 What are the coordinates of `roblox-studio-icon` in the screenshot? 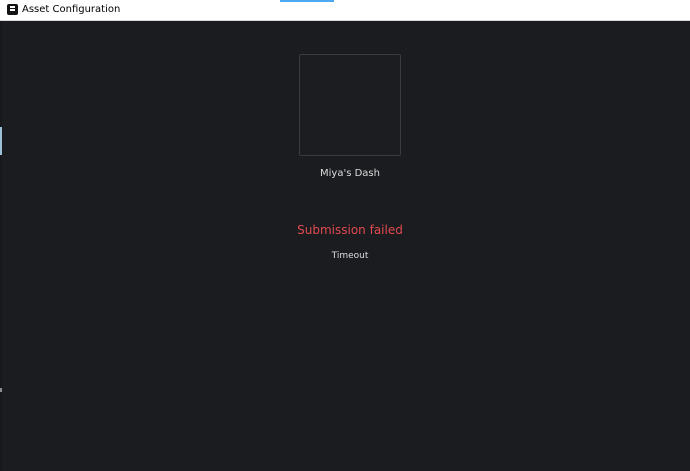 It's located at (12, 9).